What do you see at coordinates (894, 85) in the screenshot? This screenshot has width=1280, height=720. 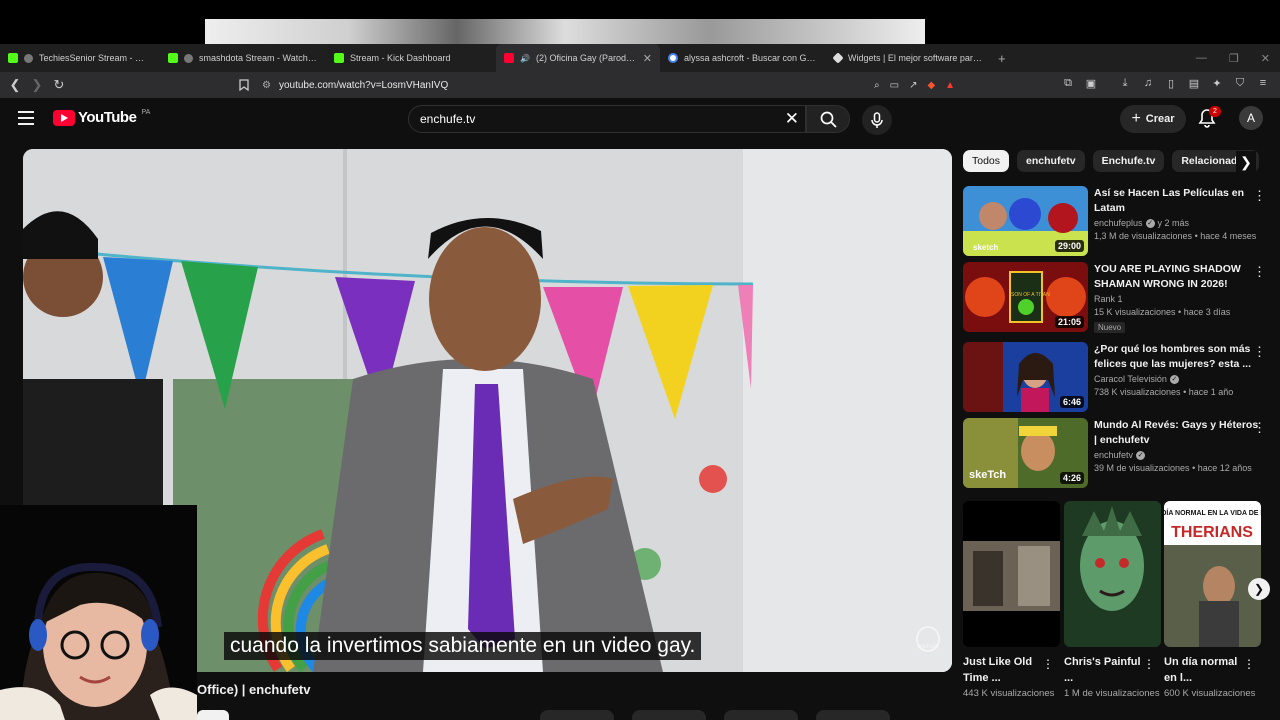 I see `cast-icon: ▭` at bounding box center [894, 85].